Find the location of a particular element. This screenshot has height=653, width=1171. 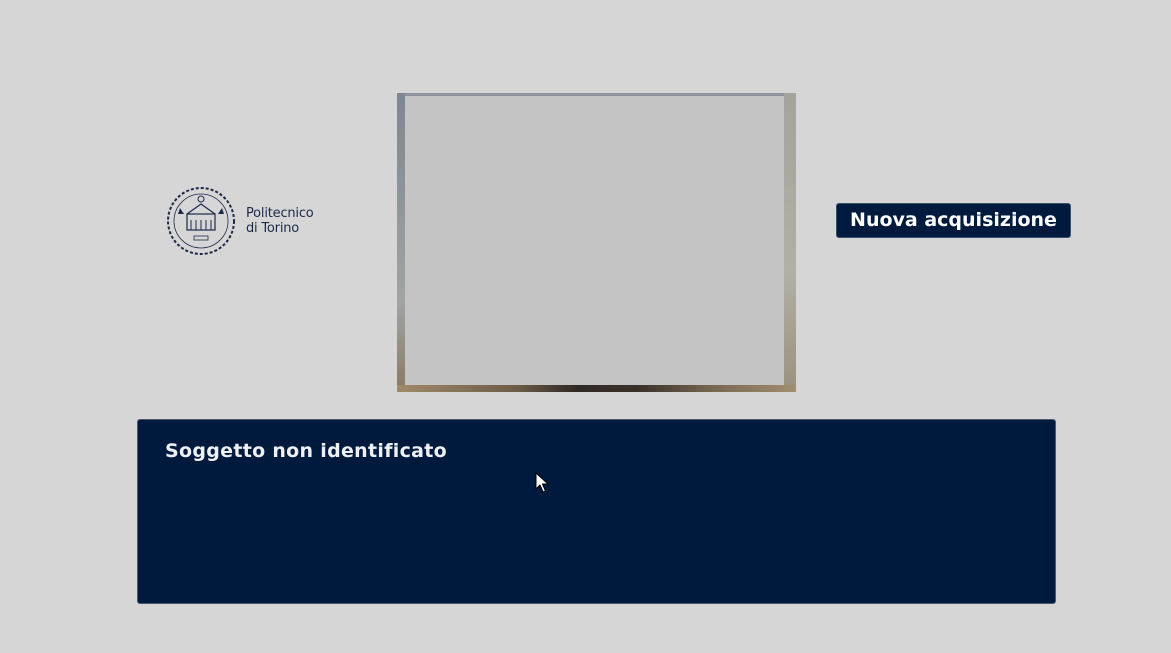

mouse-pointer-icon is located at coordinates (542, 482).